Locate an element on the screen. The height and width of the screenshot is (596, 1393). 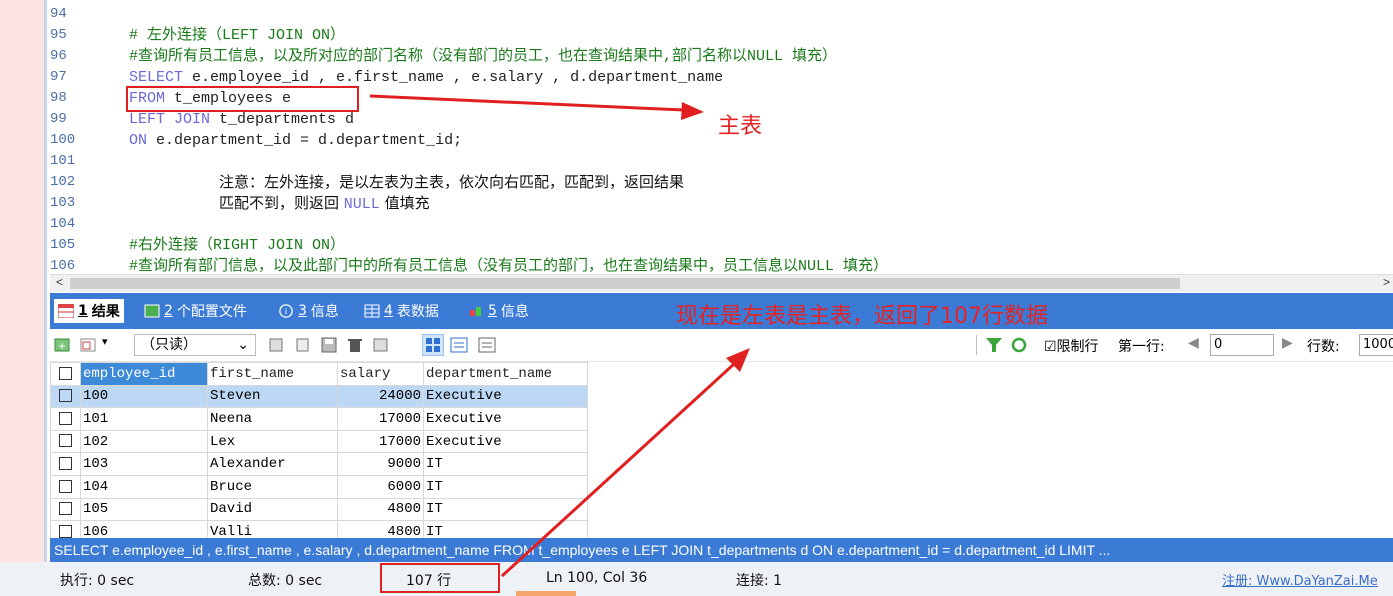
tab-profiles: 2 个配置文件 is located at coordinates (195, 311).